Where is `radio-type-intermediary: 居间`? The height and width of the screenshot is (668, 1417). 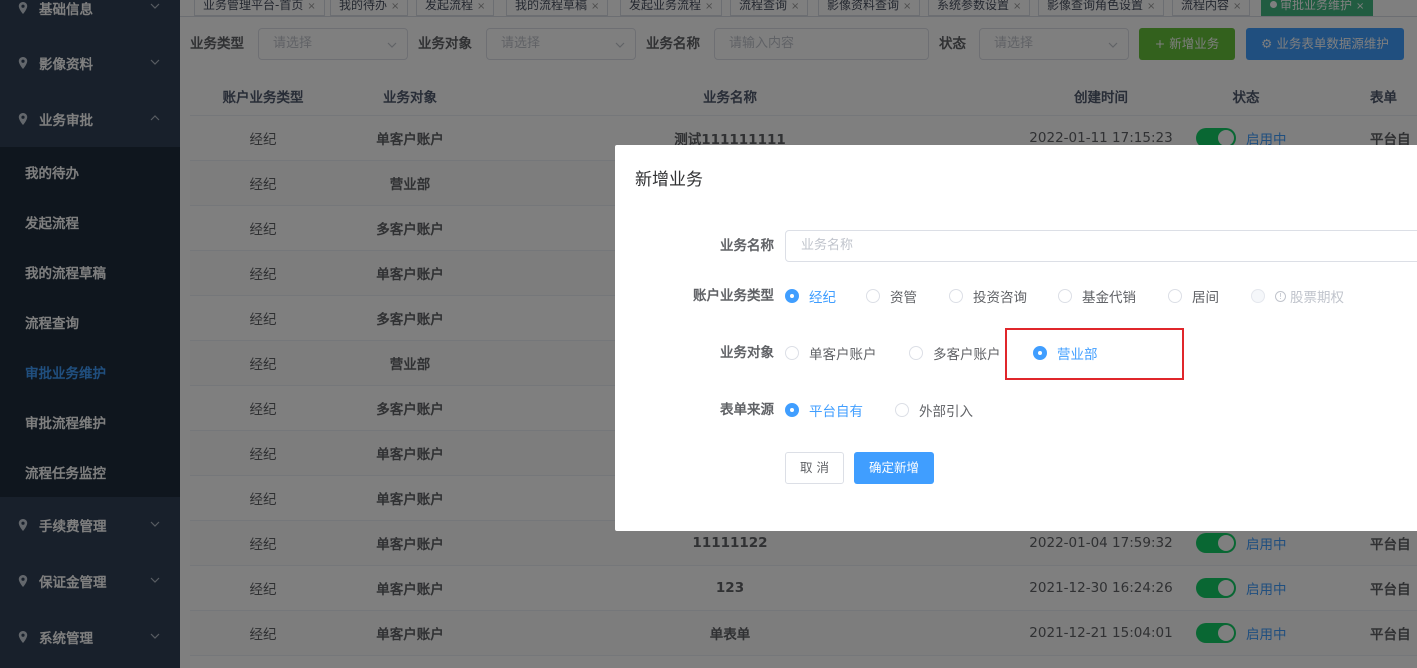
radio-type-intermediary: 居间 is located at coordinates (1193, 296).